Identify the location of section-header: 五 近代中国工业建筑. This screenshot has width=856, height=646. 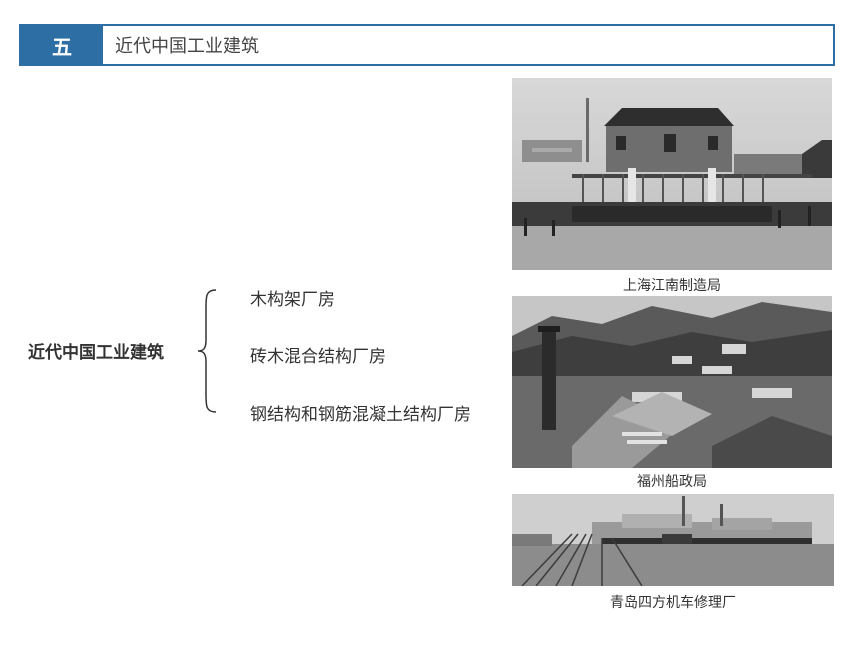
(427, 45).